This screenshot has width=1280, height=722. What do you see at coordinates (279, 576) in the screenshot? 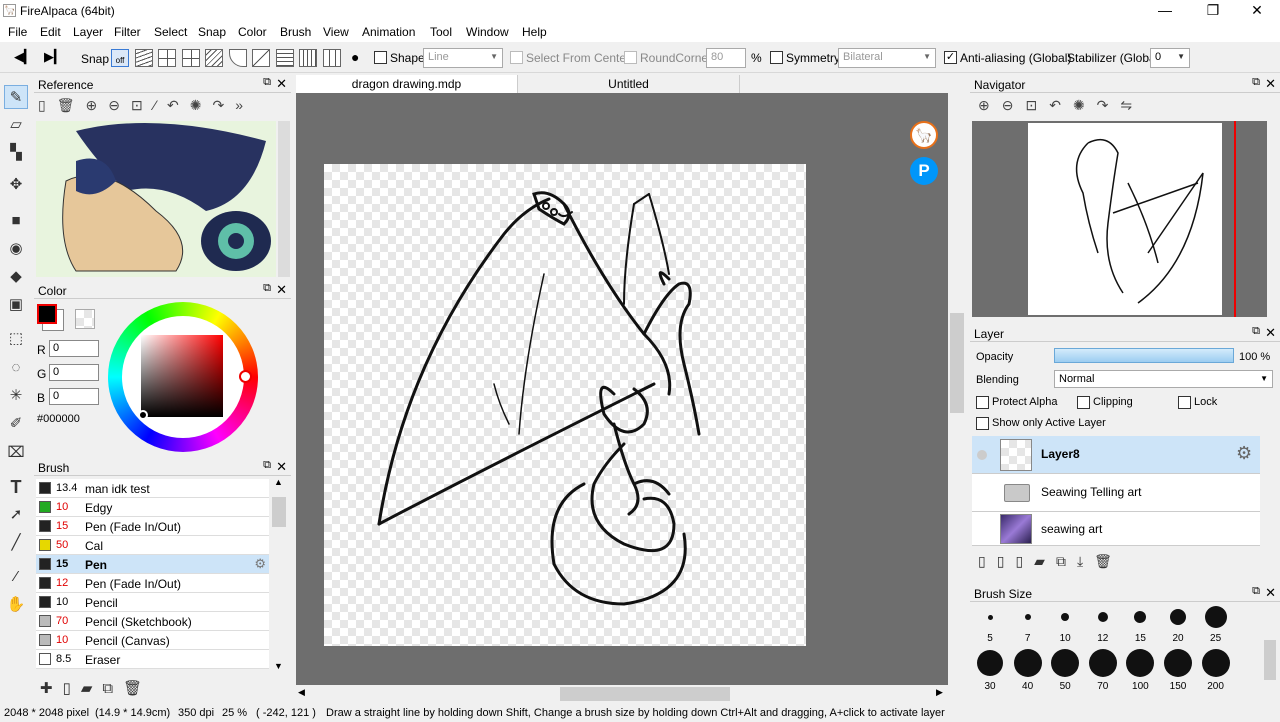
I see `brush-scrollbar: ▲ ▼` at bounding box center [279, 576].